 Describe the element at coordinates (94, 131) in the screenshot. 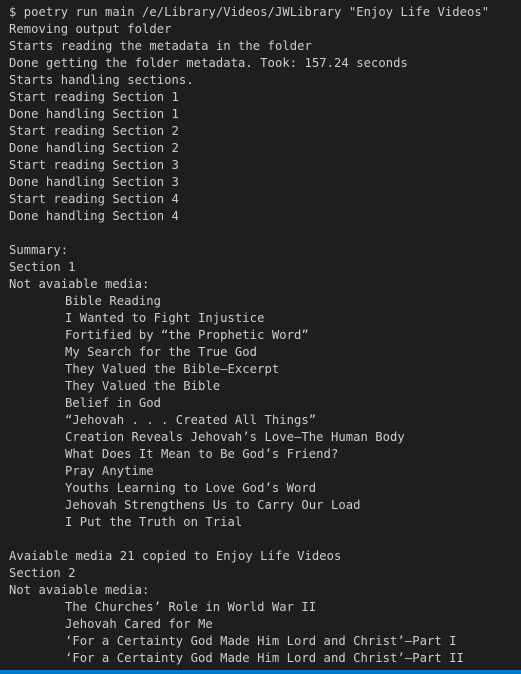

I see `log-line: Start reading Section 2` at that location.